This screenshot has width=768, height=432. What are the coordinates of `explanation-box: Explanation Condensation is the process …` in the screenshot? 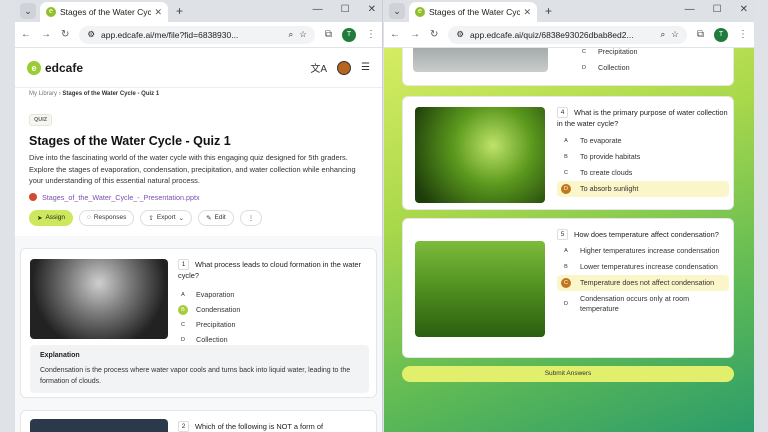 It's located at (199, 369).